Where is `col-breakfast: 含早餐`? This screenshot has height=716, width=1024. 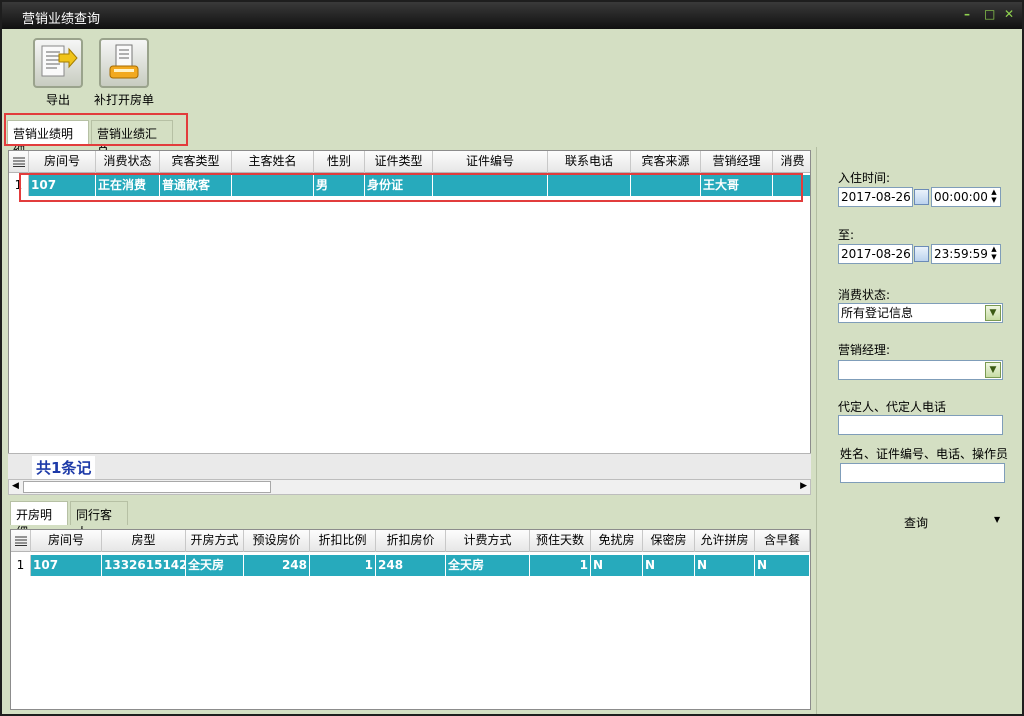
col-breakfast: 含早餐 is located at coordinates (782, 541).